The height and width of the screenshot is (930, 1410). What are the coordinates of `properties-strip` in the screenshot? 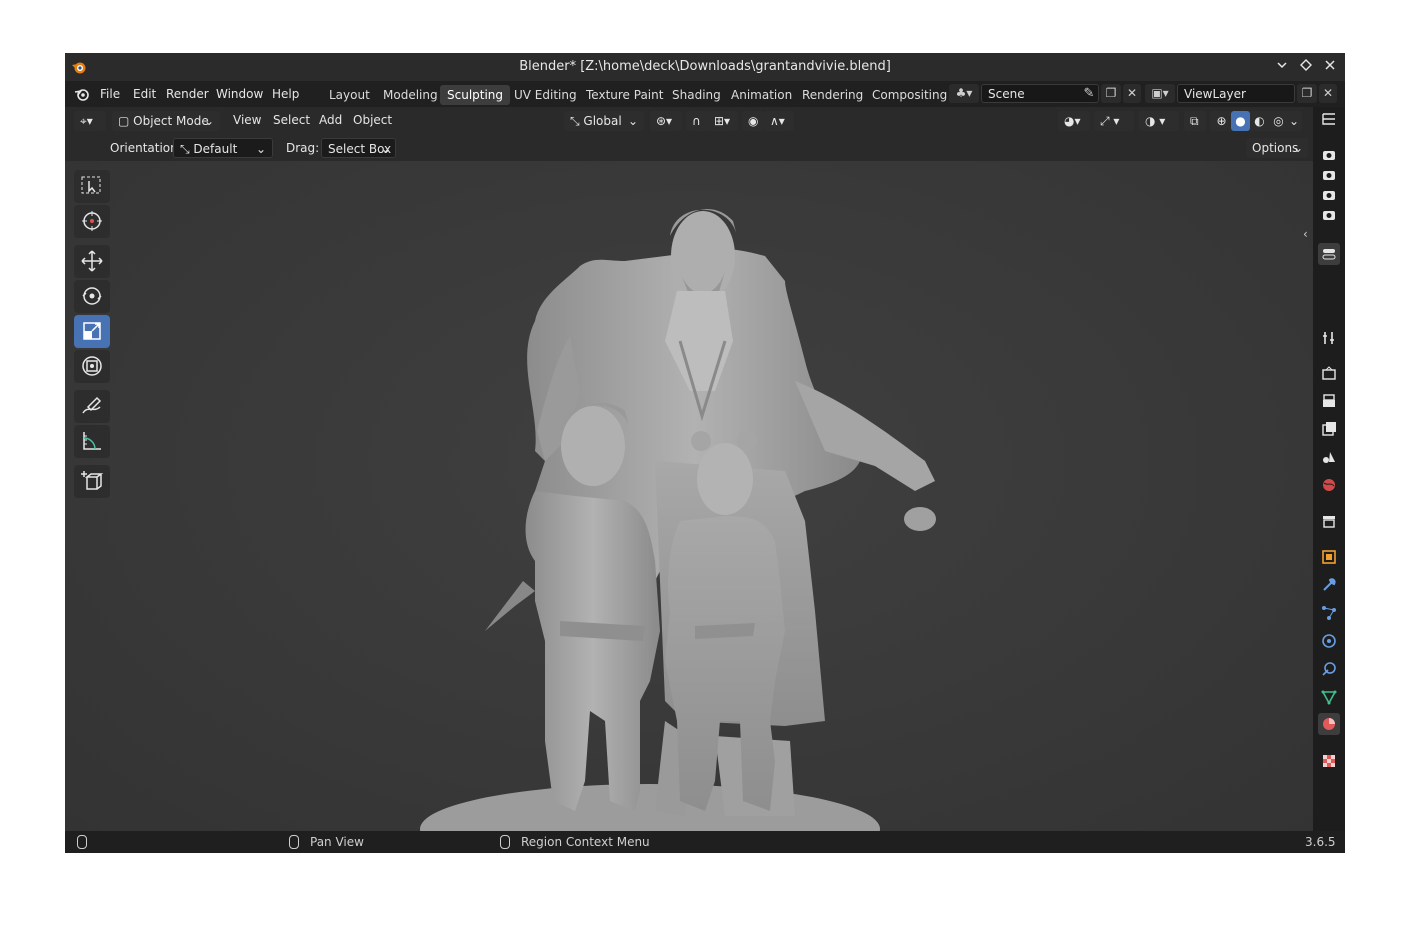 It's located at (1329, 469).